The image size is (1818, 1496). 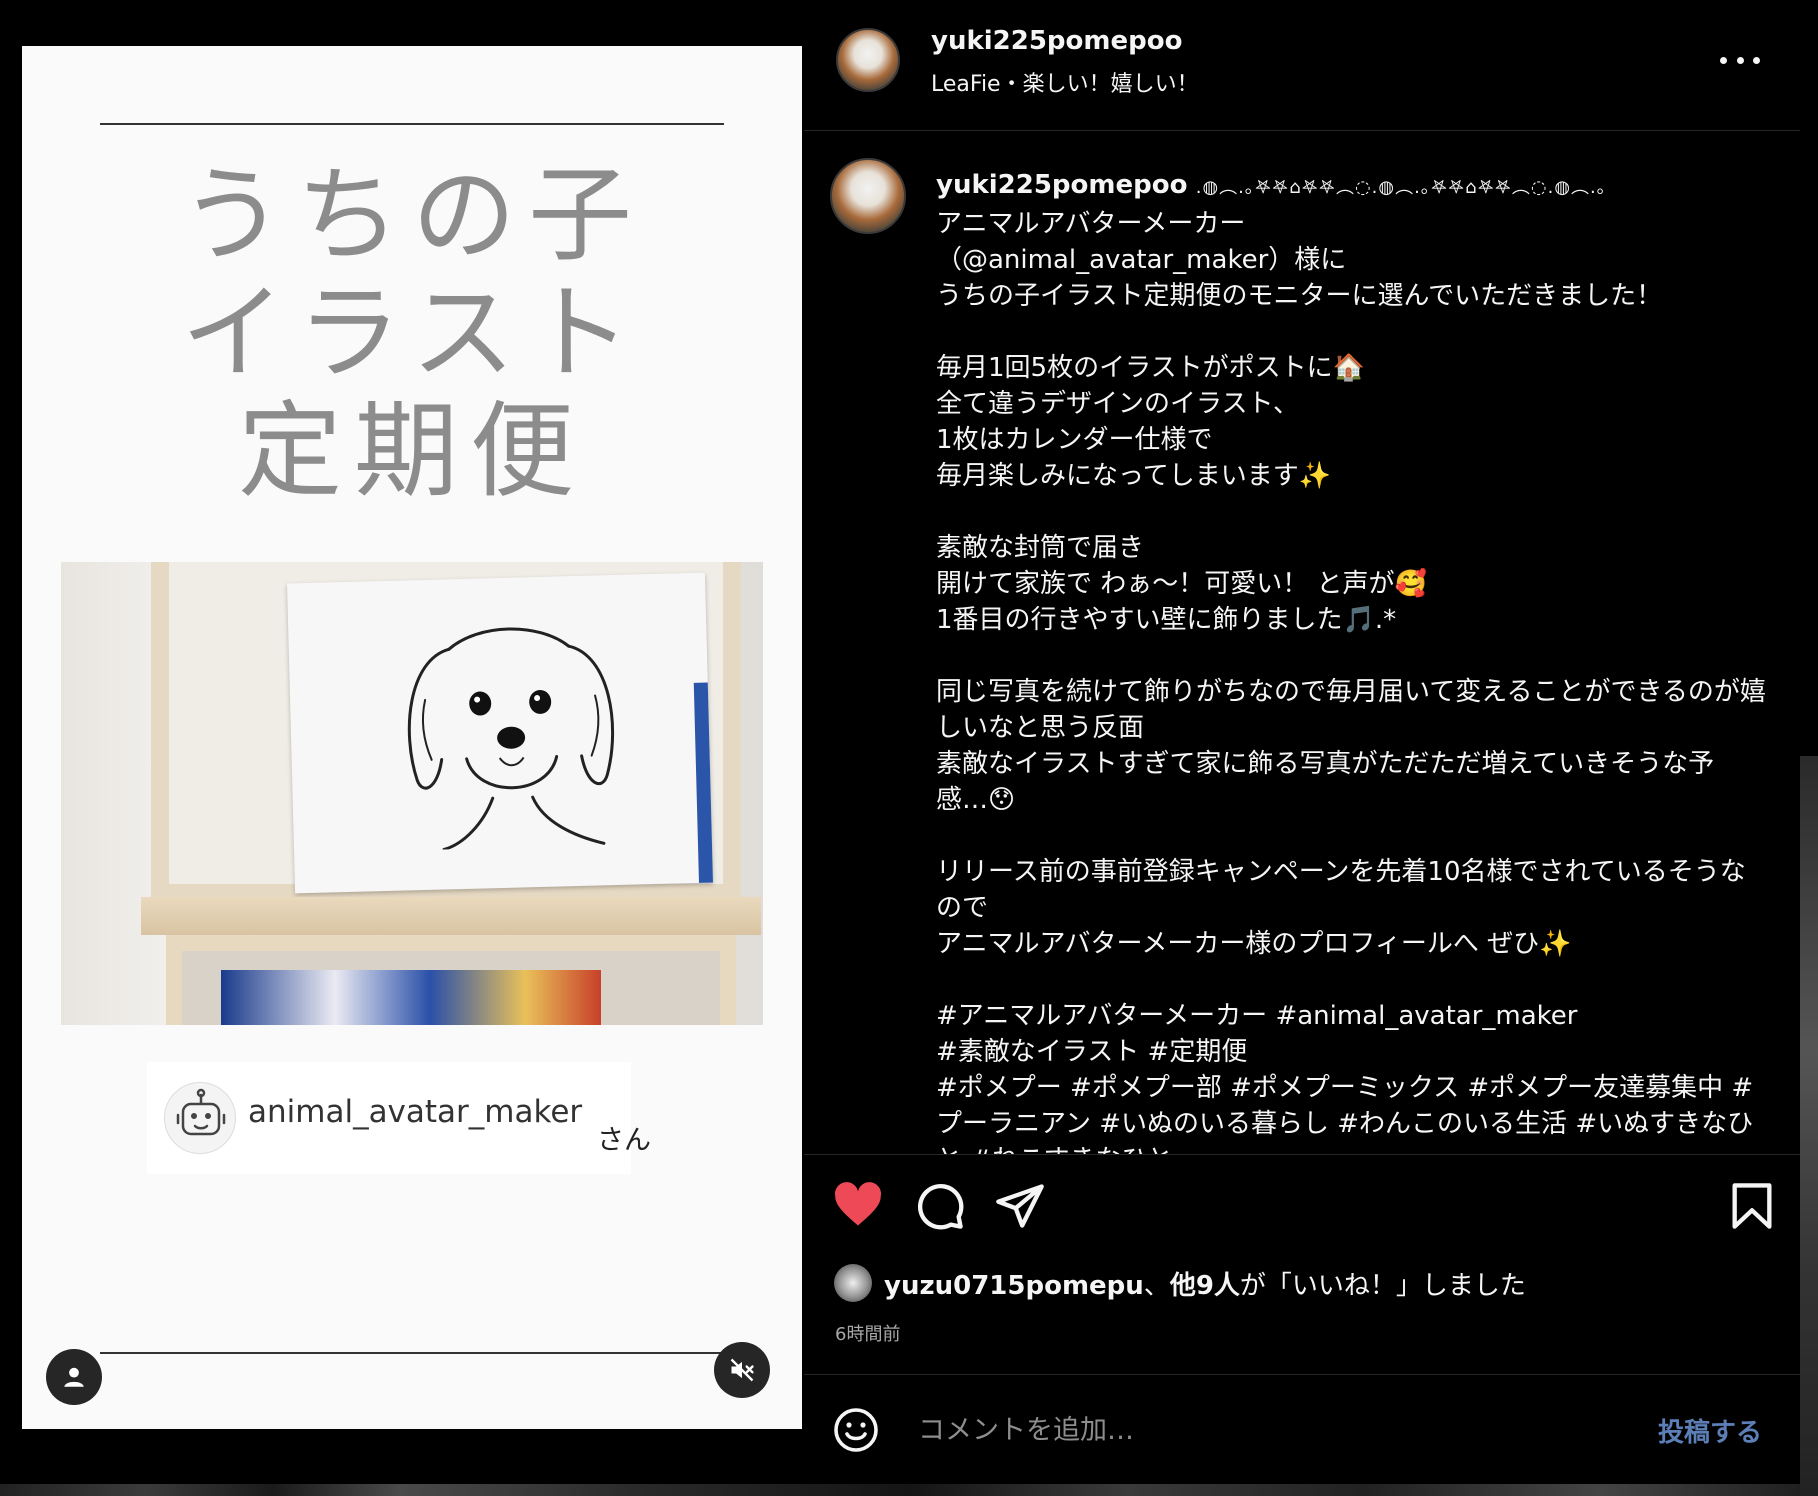 What do you see at coordinates (1014, 1286) in the screenshot?
I see `liker-username: yuzu0715pomepu` at bounding box center [1014, 1286].